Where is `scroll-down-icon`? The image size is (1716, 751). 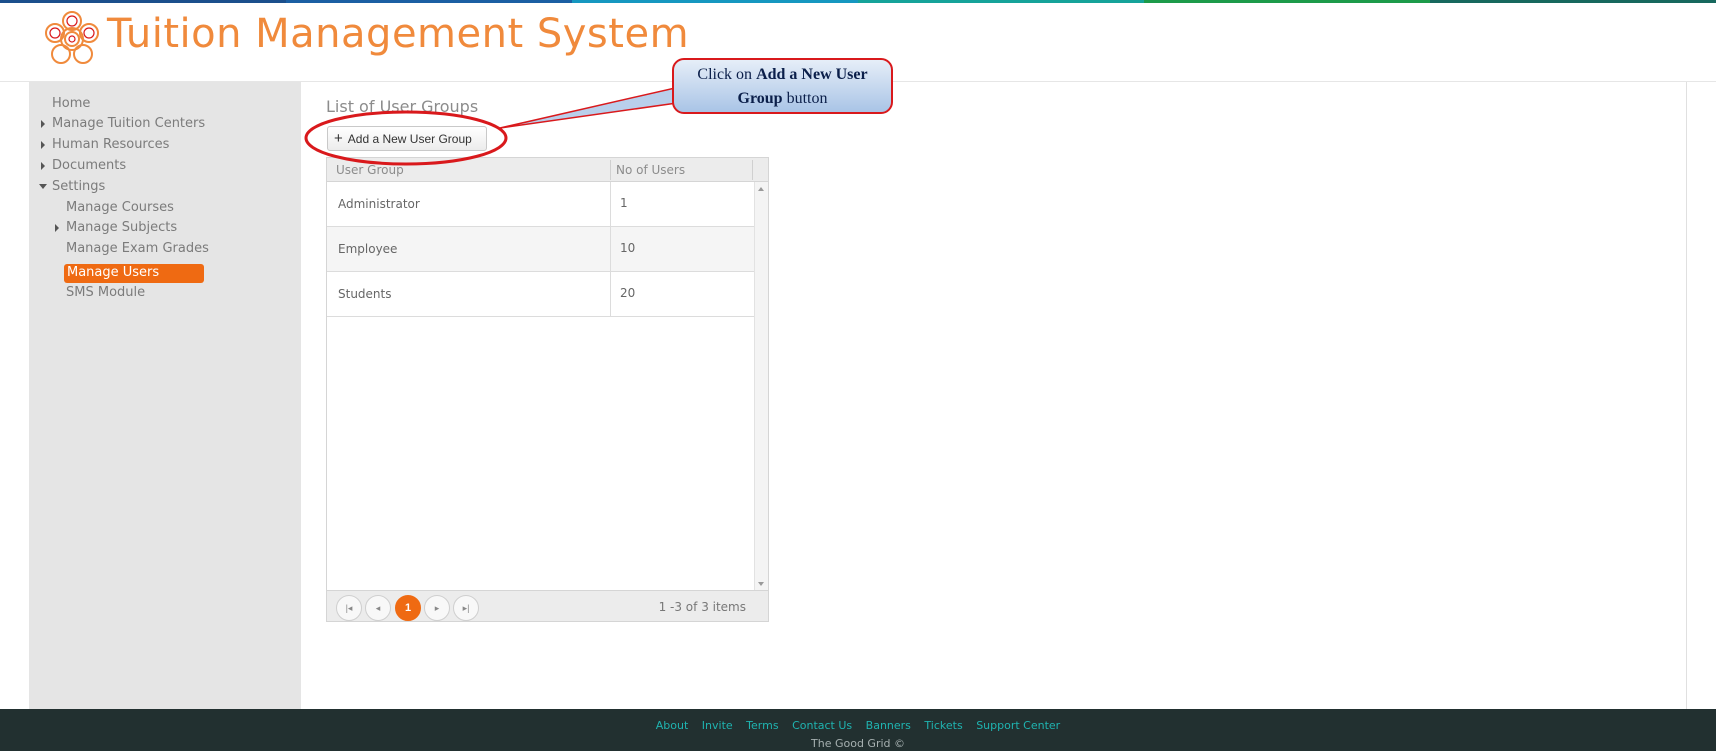
scroll-down-icon is located at coordinates (761, 584).